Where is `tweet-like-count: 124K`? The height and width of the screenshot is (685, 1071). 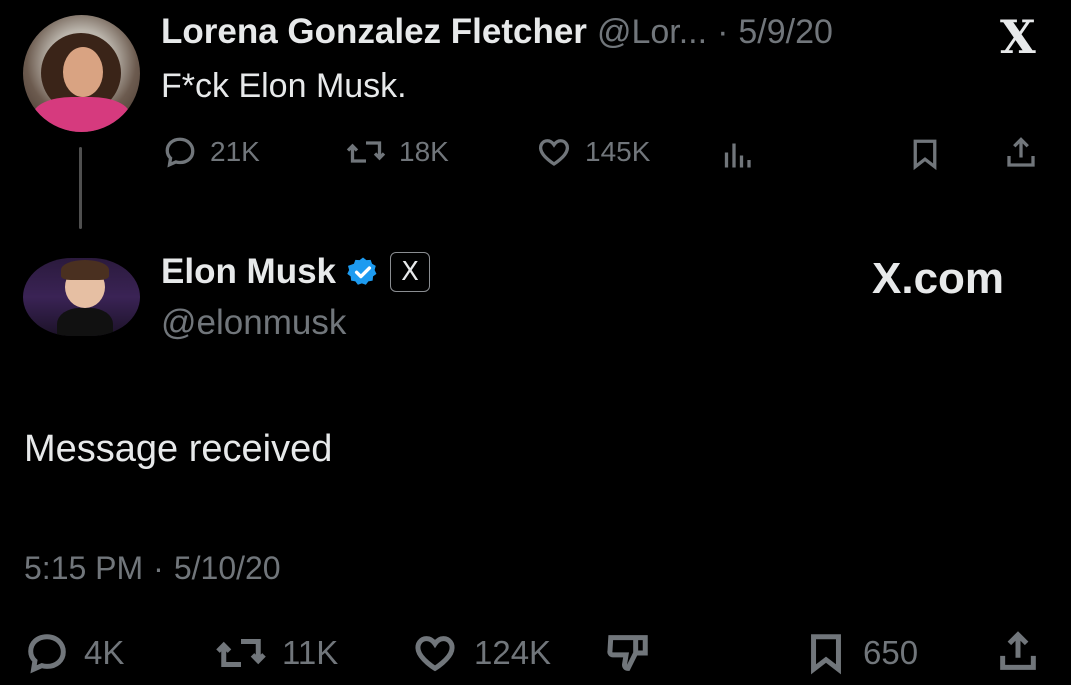
tweet-like-count: 124K is located at coordinates (513, 652).